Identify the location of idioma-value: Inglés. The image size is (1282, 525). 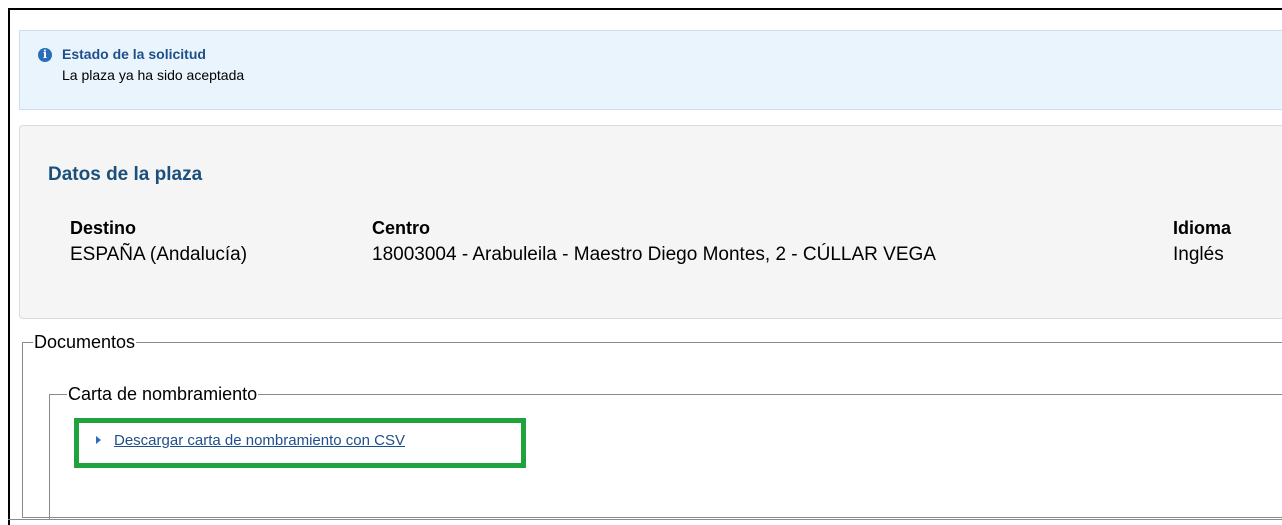
(1198, 254).